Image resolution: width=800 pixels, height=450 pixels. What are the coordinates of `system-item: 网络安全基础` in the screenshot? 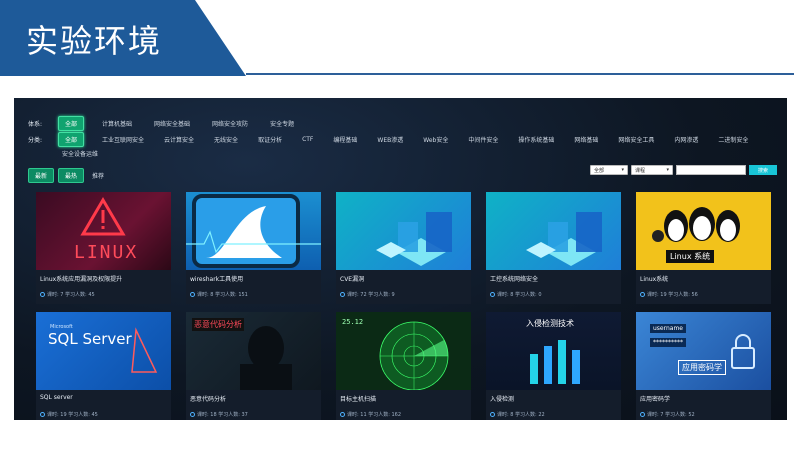 It's located at (172, 123).